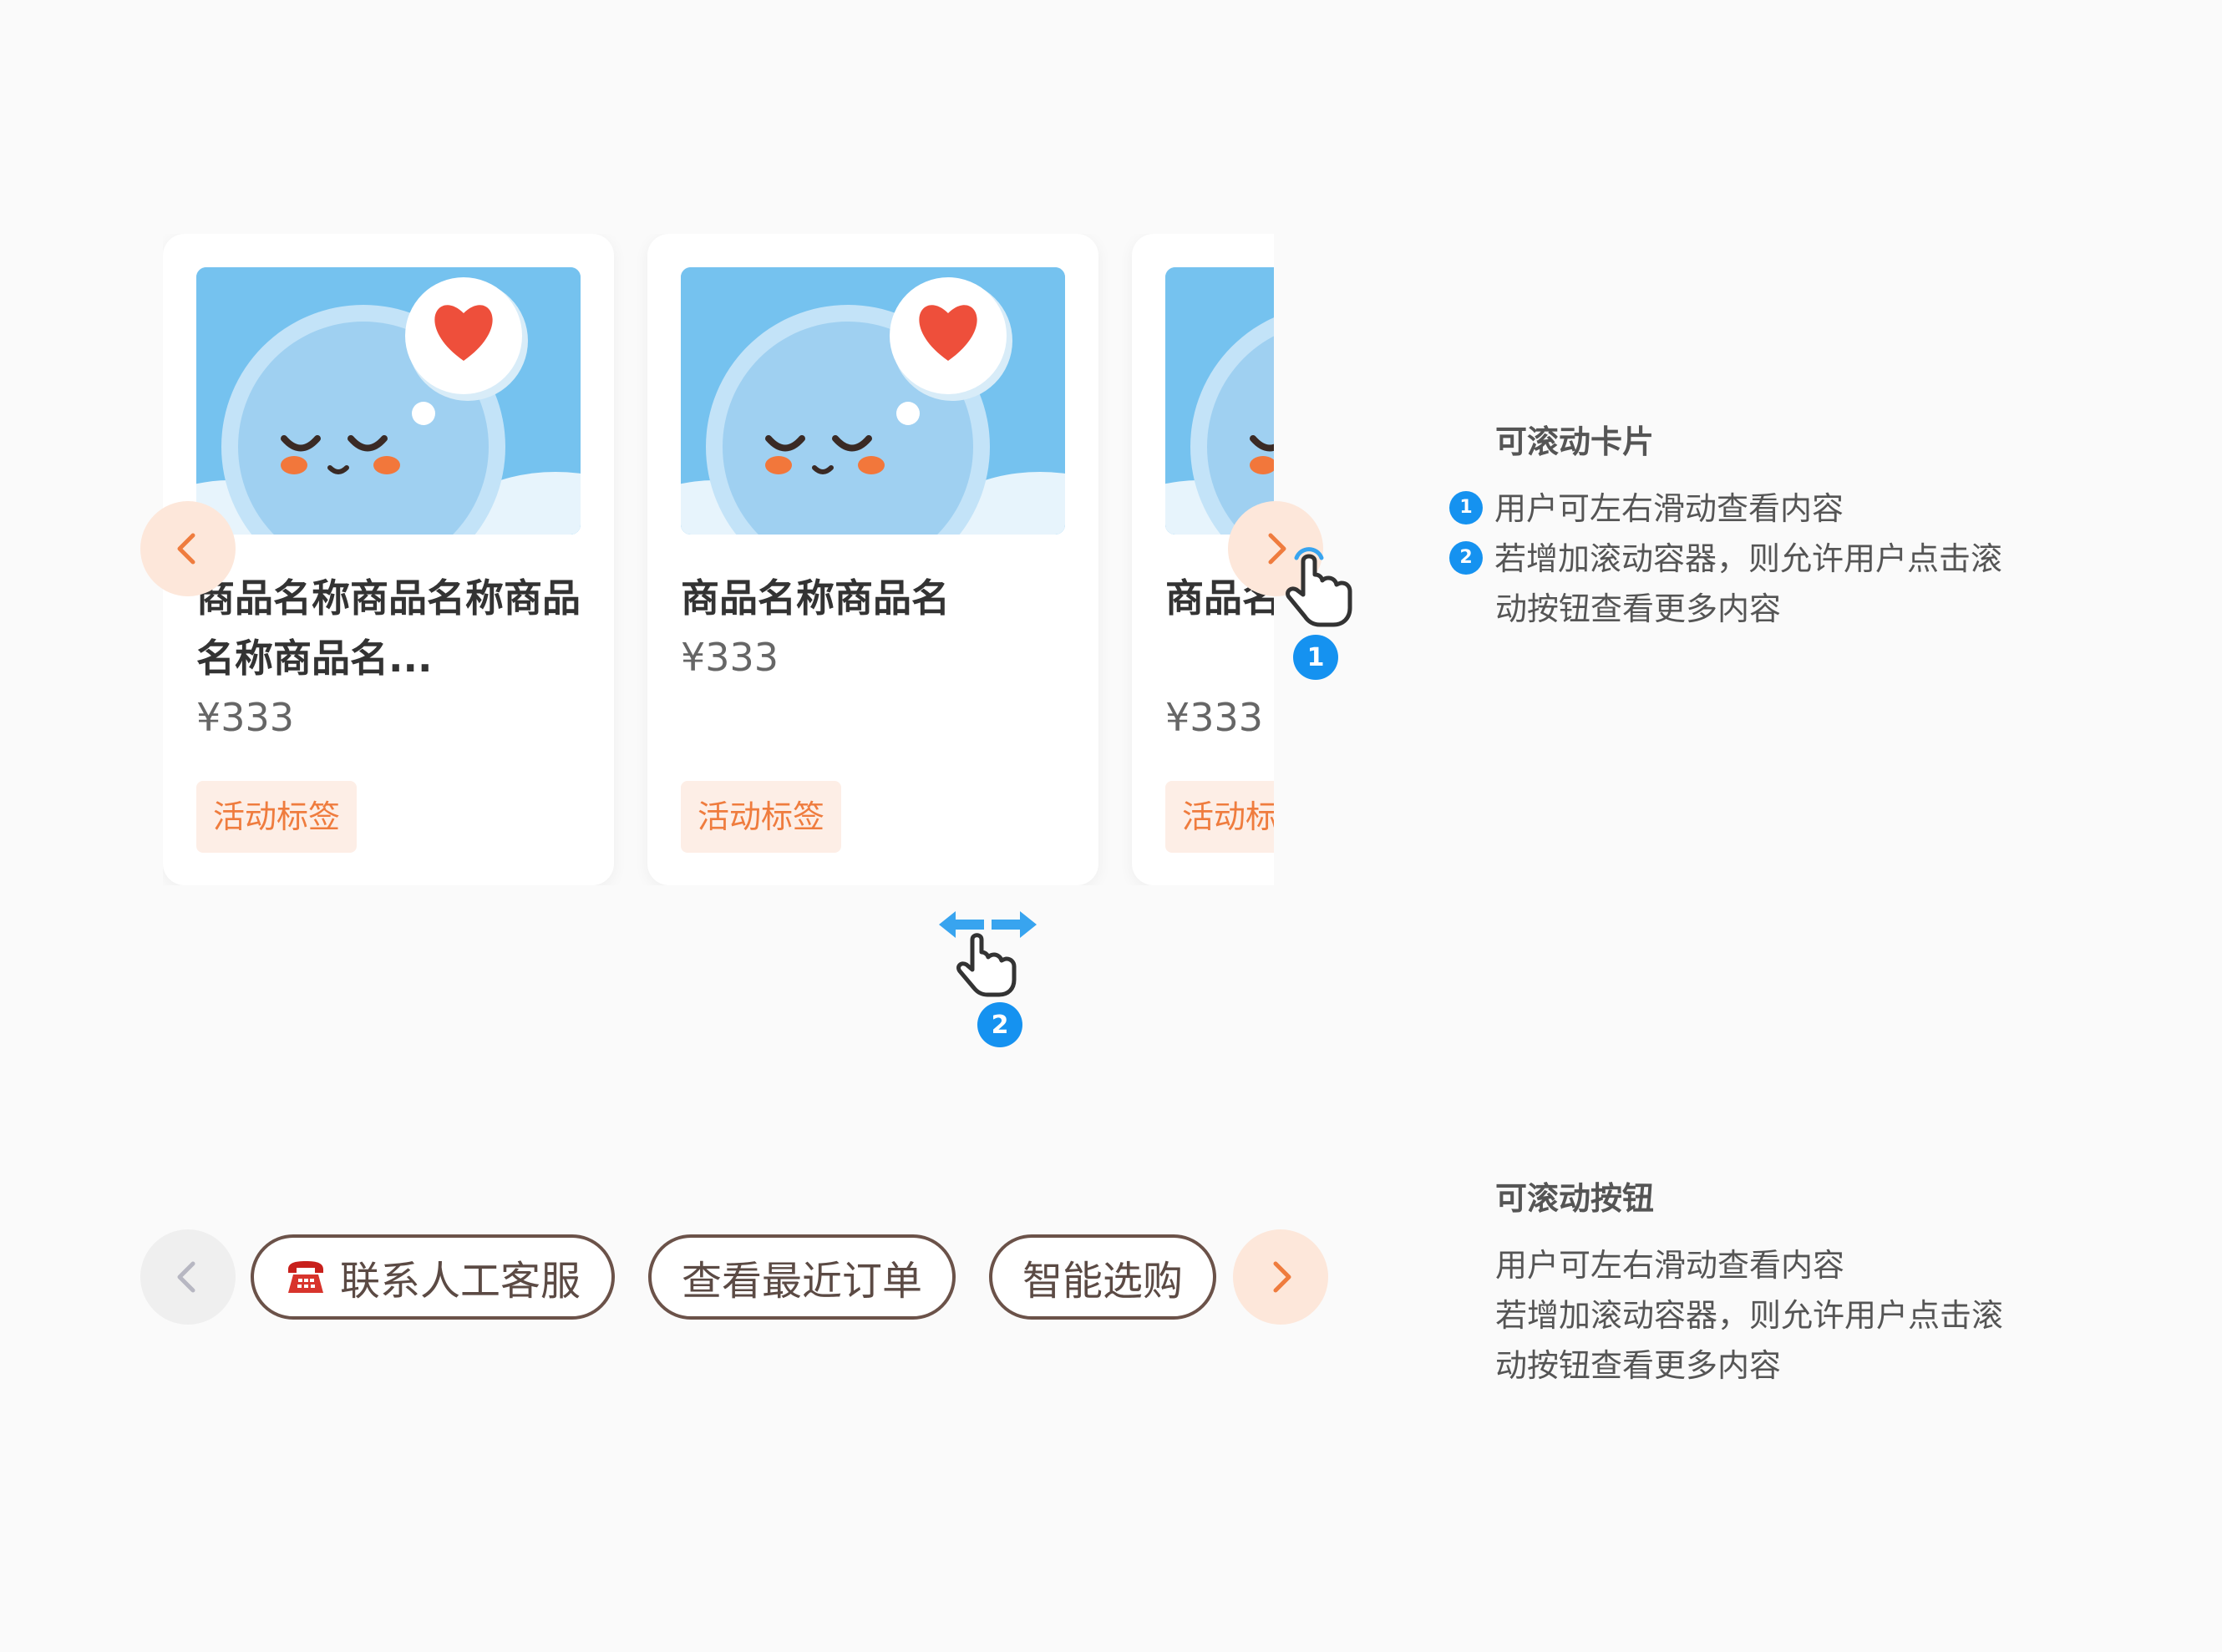 This screenshot has height=1652, width=2222. What do you see at coordinates (1638, 608) in the screenshot?
I see `scroll-cards-desc-2-cont: 动按钮查看更多内容` at bounding box center [1638, 608].